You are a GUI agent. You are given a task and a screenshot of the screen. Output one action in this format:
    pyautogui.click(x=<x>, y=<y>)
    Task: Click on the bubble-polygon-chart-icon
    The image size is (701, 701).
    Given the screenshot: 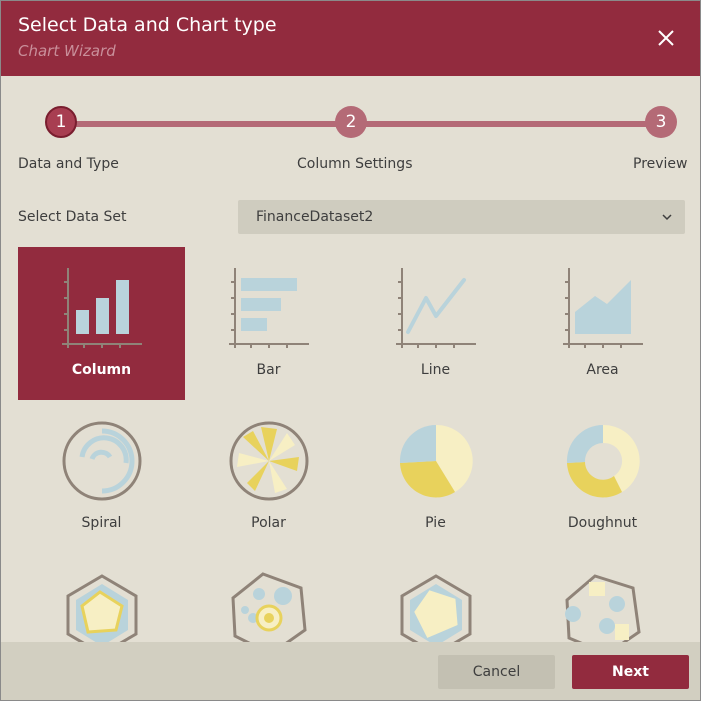 What is the action you would take?
    pyautogui.click(x=269, y=607)
    